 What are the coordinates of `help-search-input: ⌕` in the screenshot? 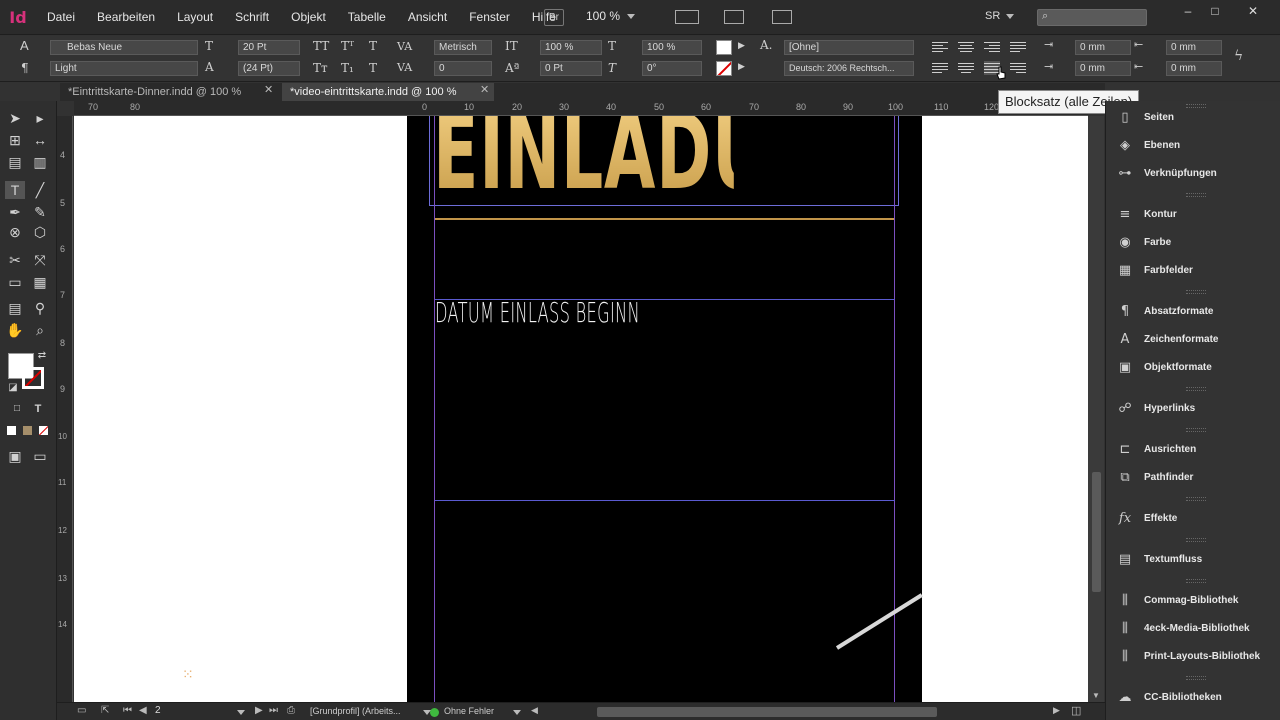 It's located at (1092, 17).